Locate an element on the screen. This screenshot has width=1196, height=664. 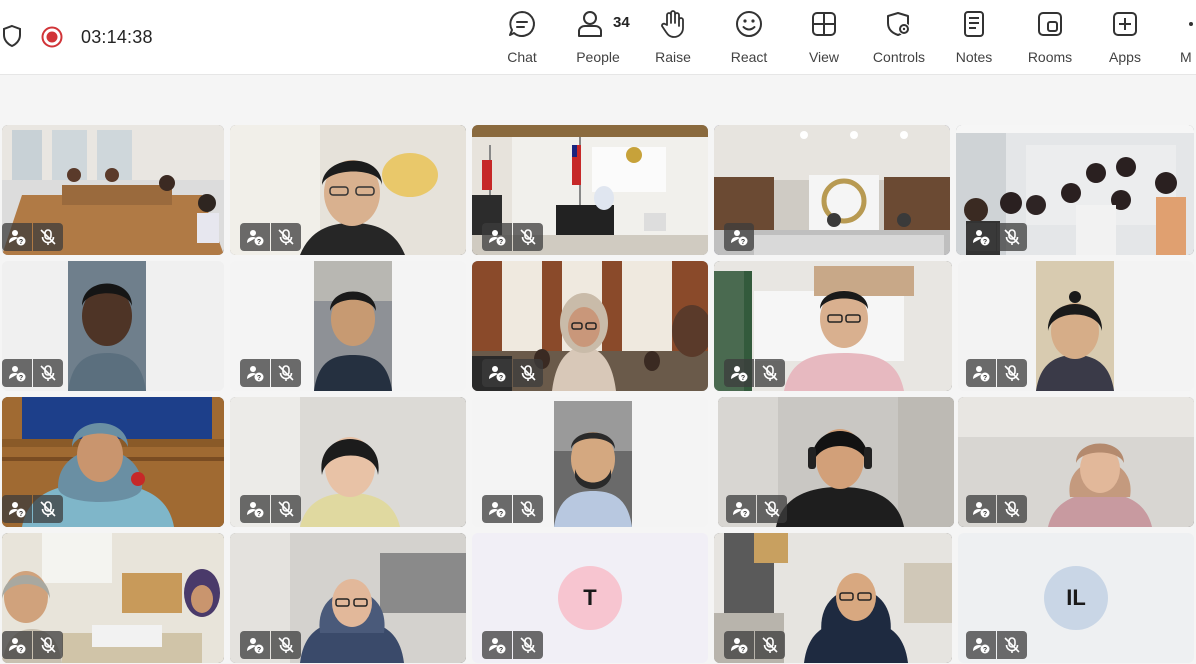
gear-shield-icon is located at coordinates (899, 24).